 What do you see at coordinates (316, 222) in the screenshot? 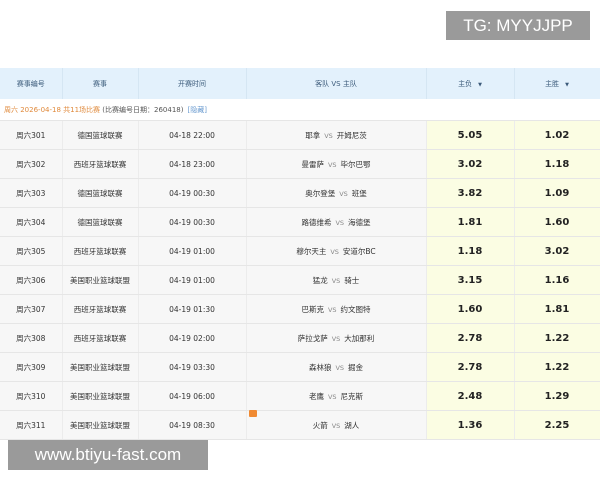
I see `away-team: 路德维希` at bounding box center [316, 222].